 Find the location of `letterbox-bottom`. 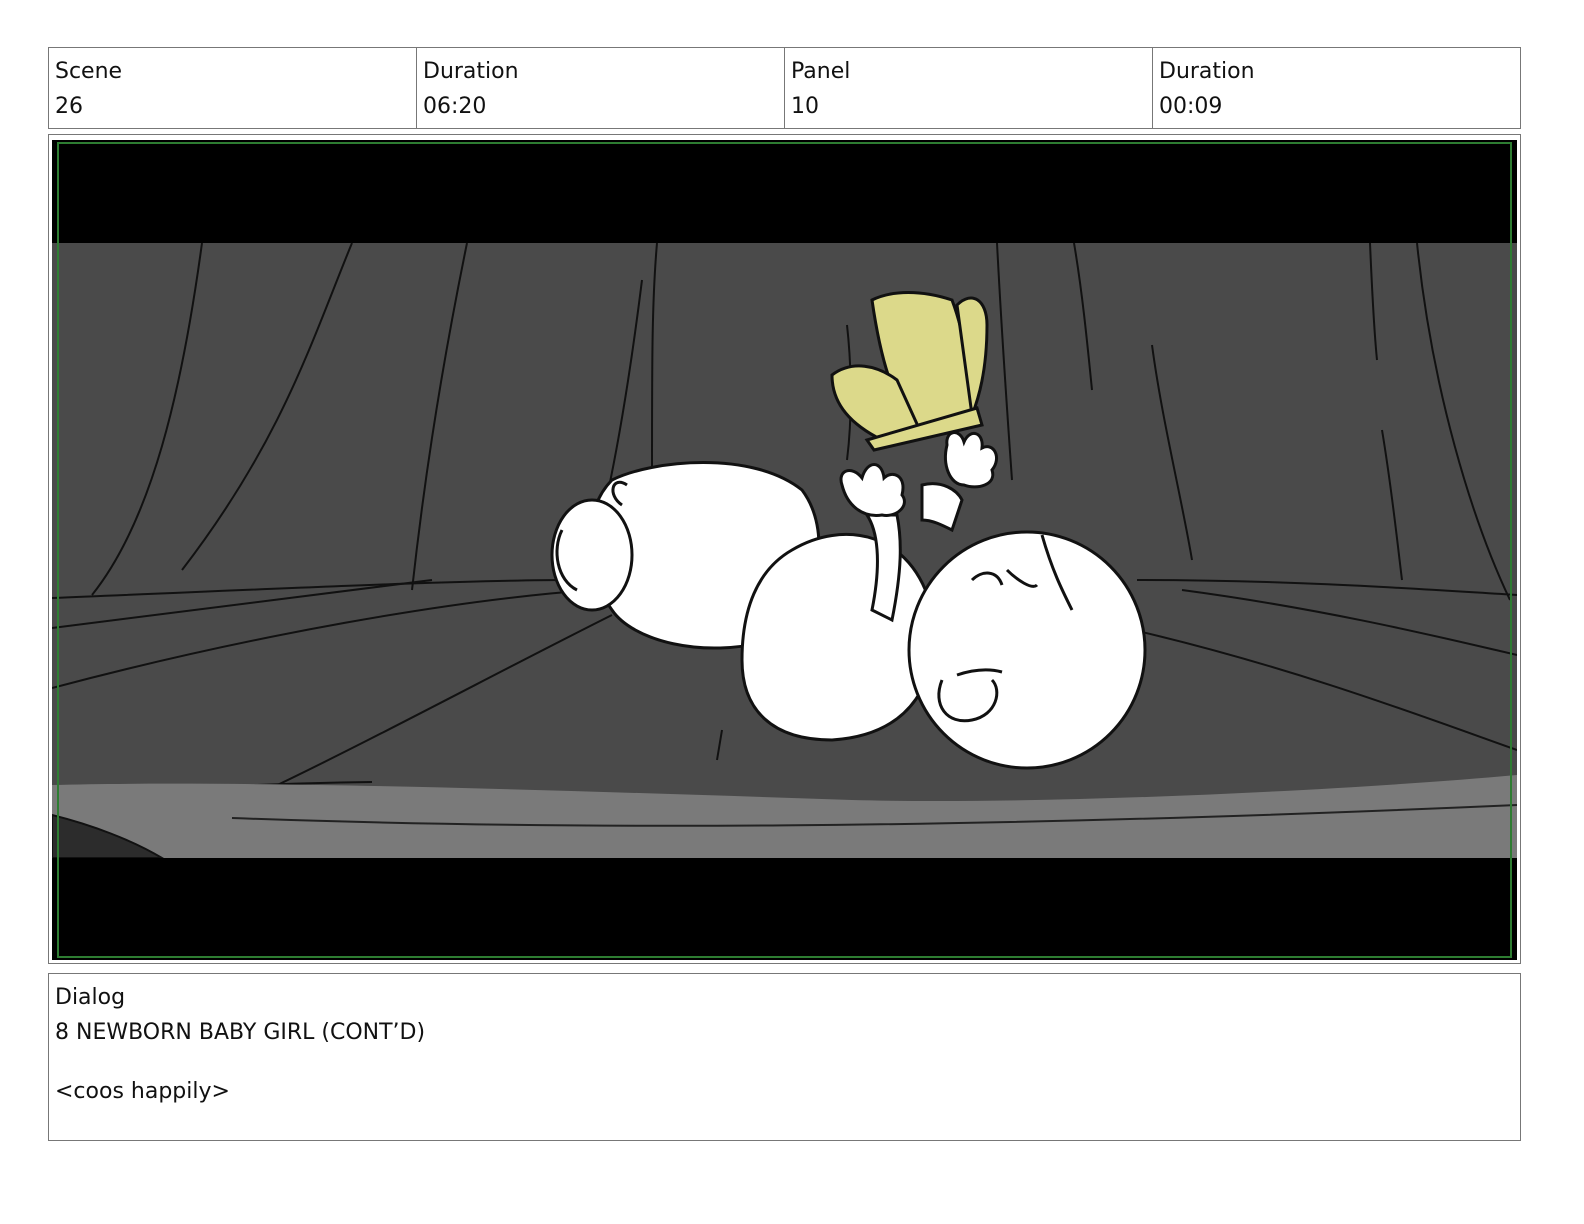

letterbox-bottom is located at coordinates (784, 909).